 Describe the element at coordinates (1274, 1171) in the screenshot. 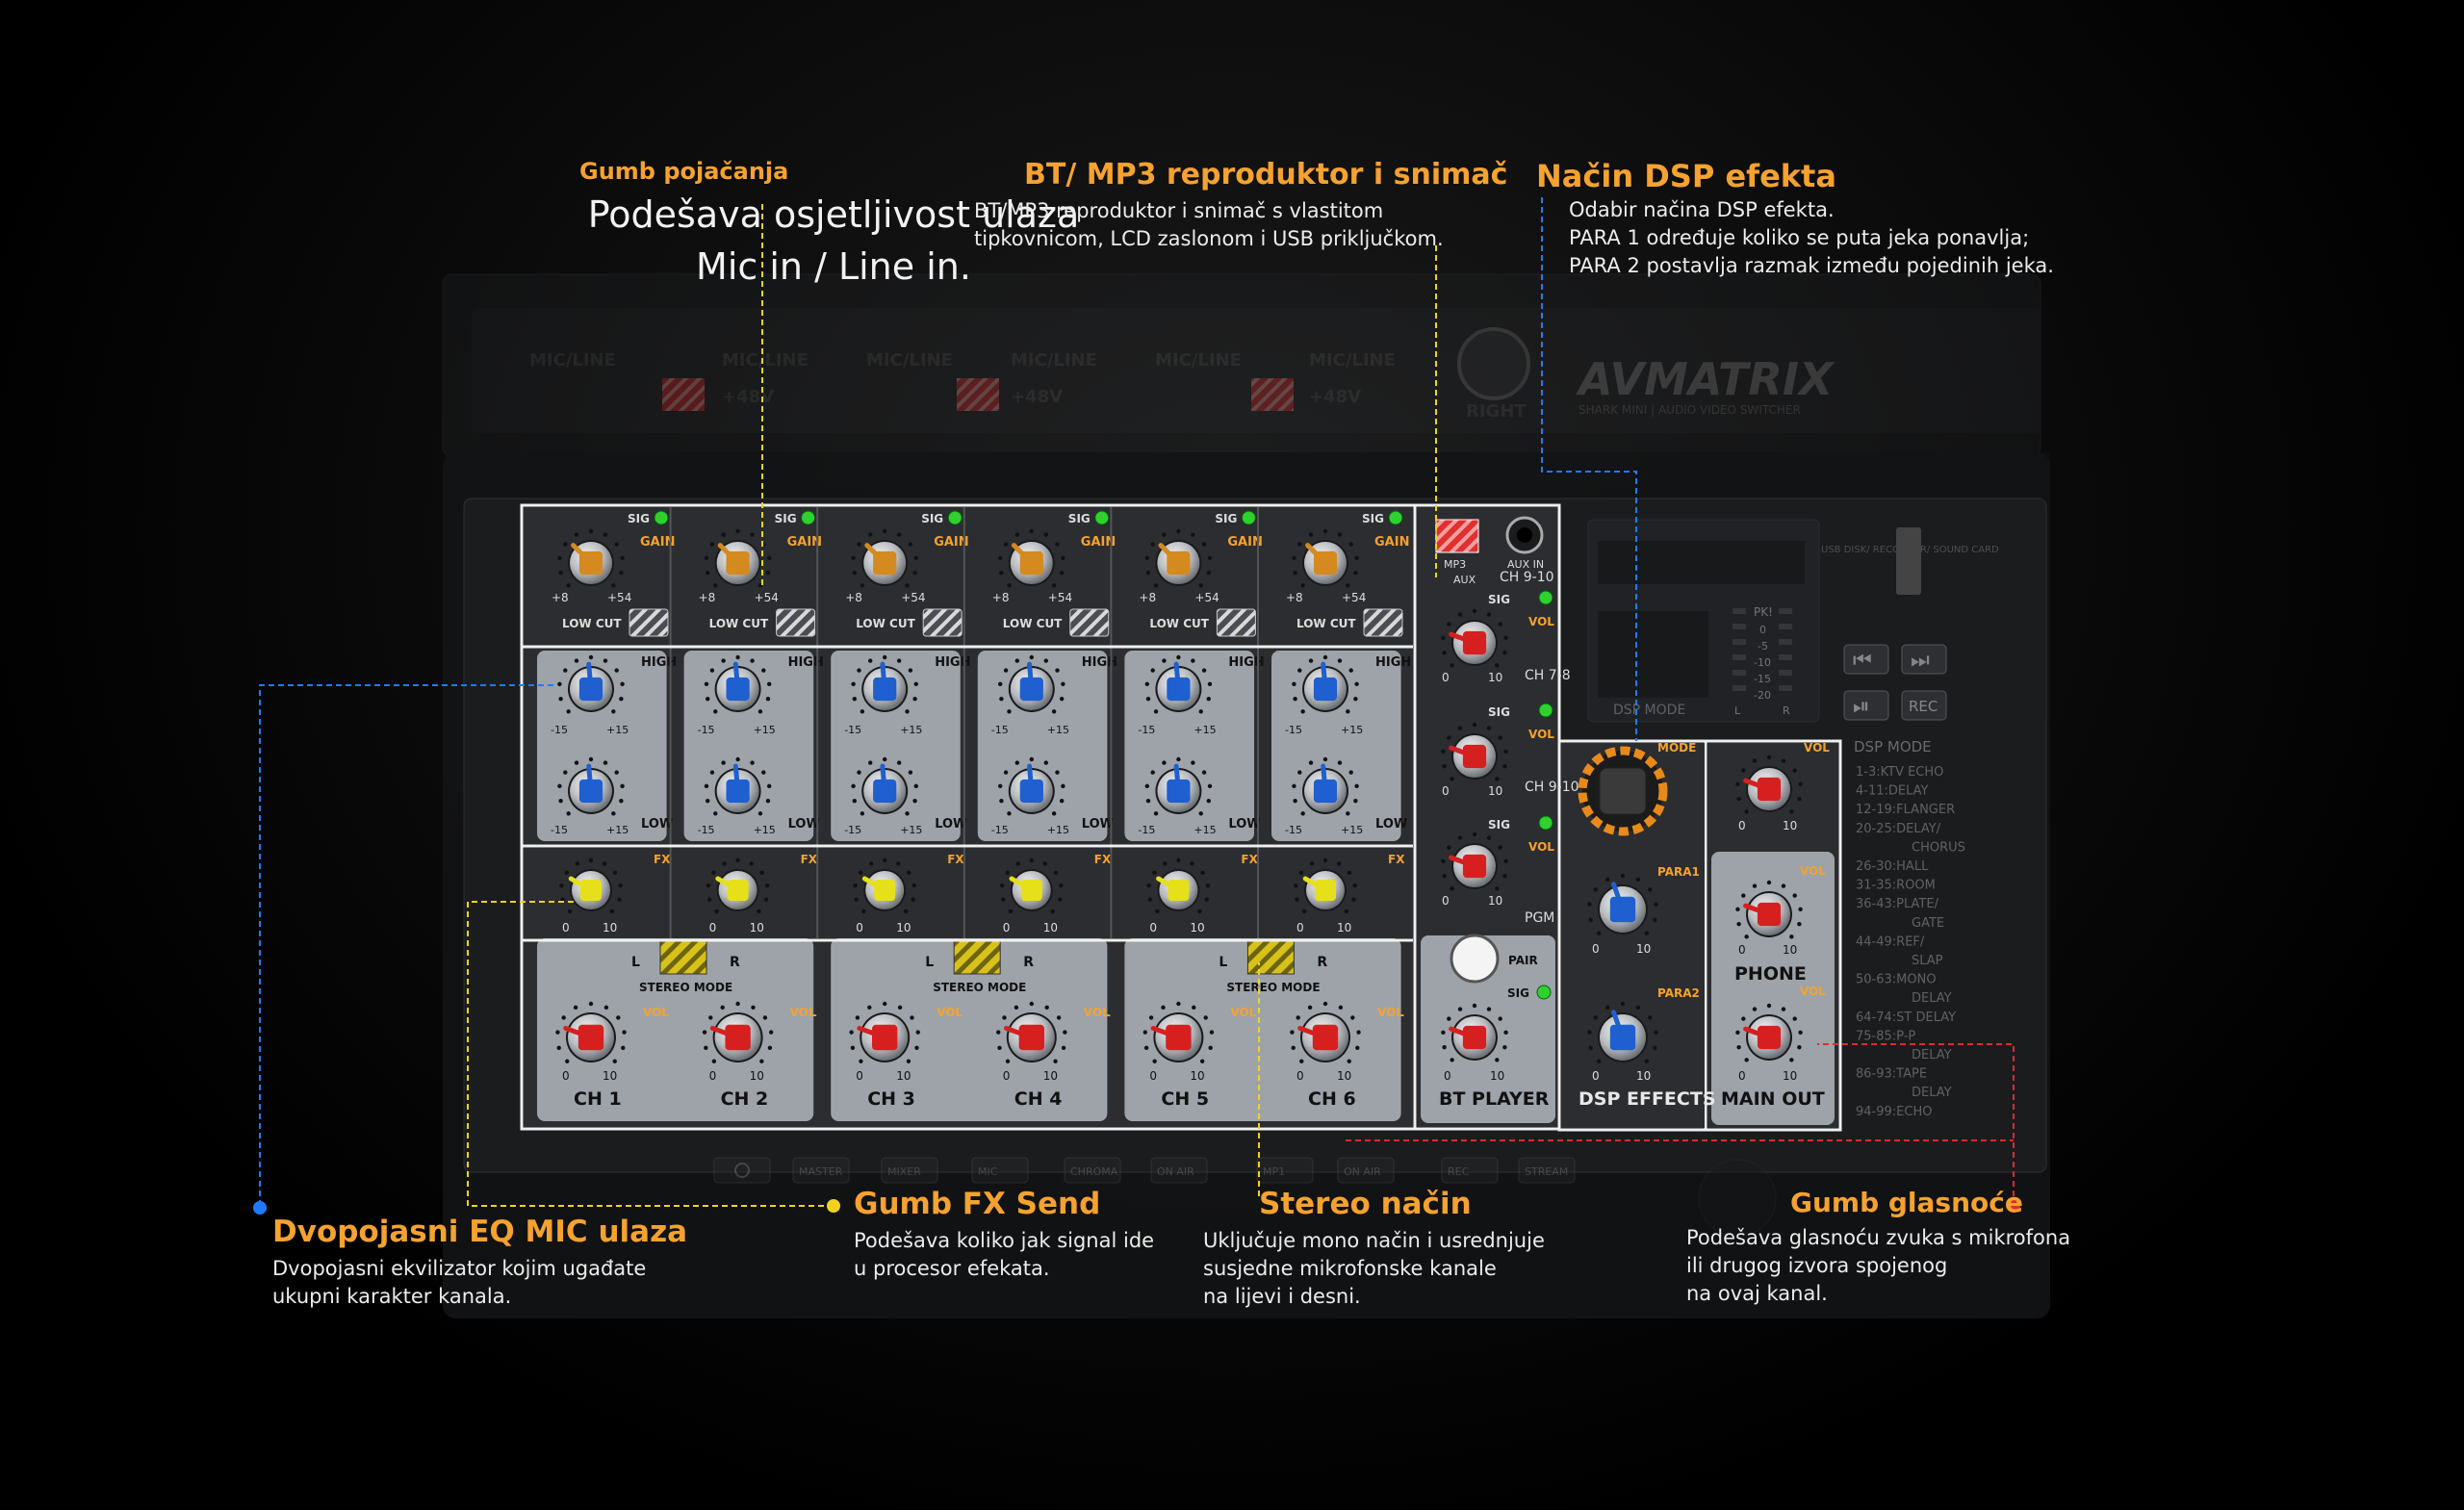

I see `switcher-button-label: MP1` at that location.